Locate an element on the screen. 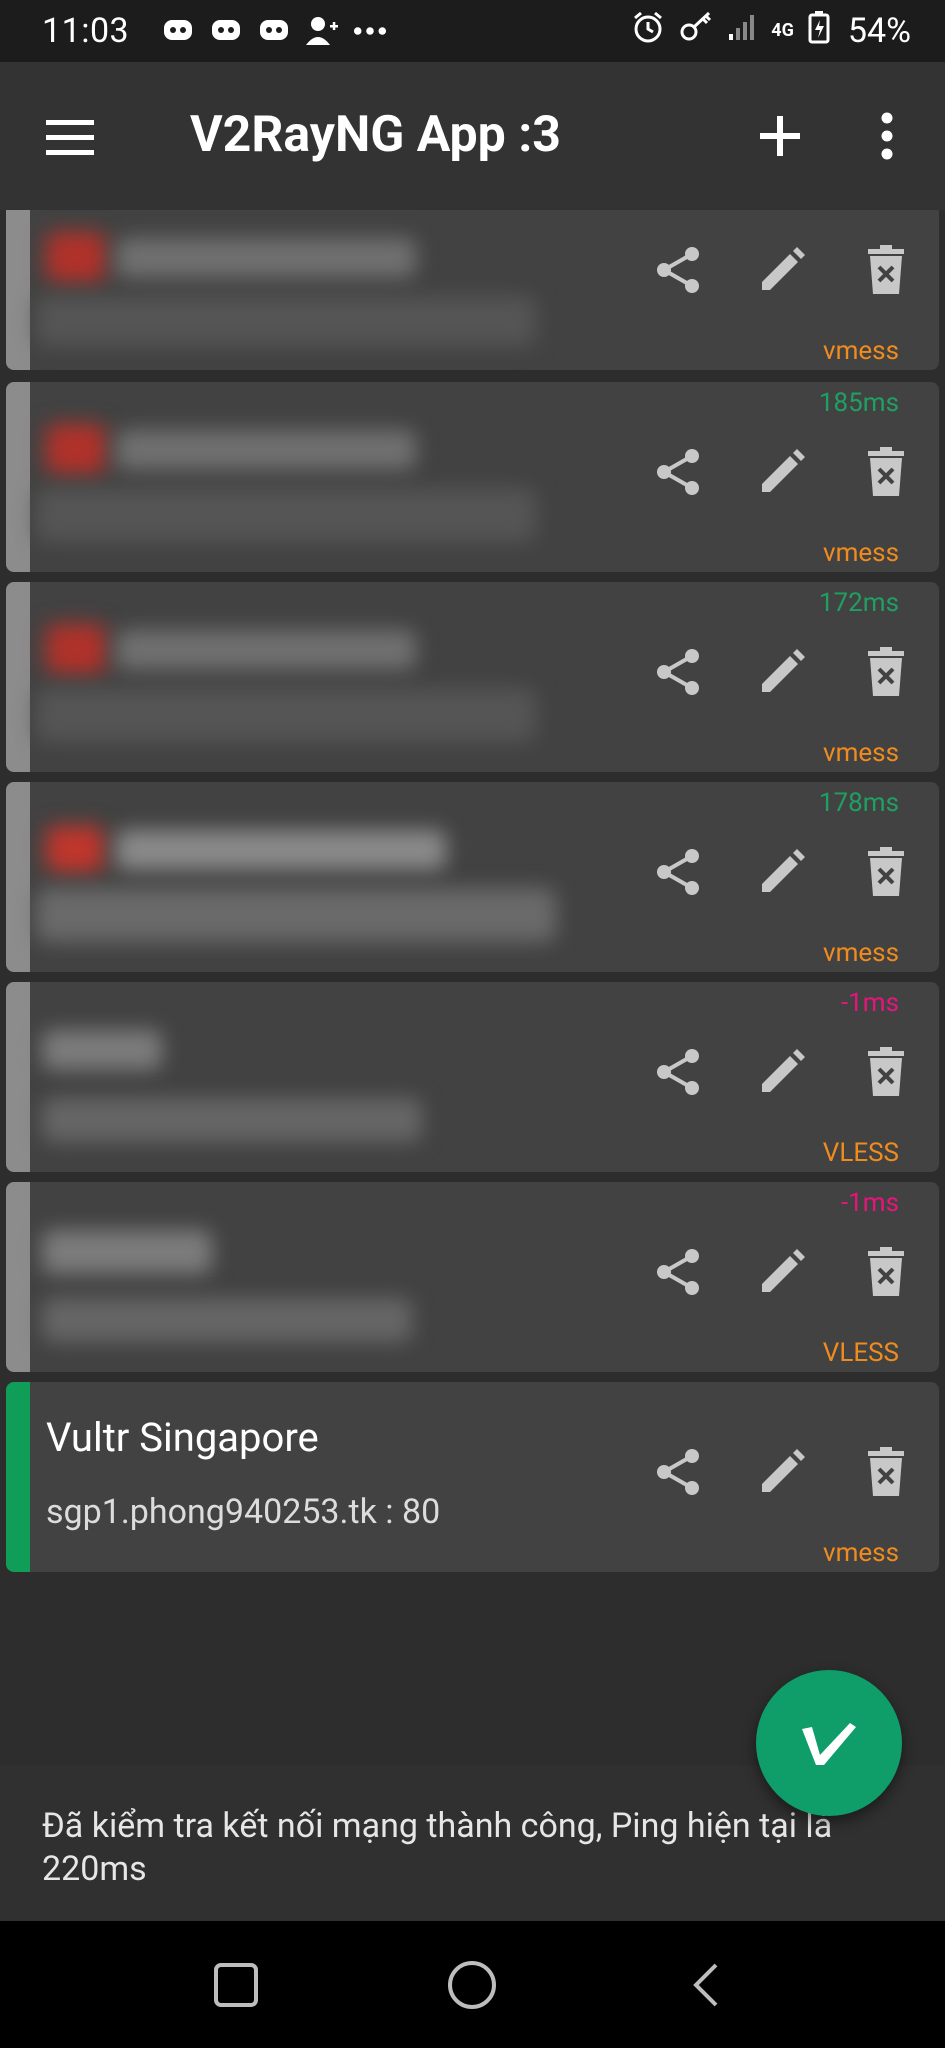 Image resolution: width=945 pixels, height=2048 pixels. more-vert-icon is located at coordinates (887, 136).